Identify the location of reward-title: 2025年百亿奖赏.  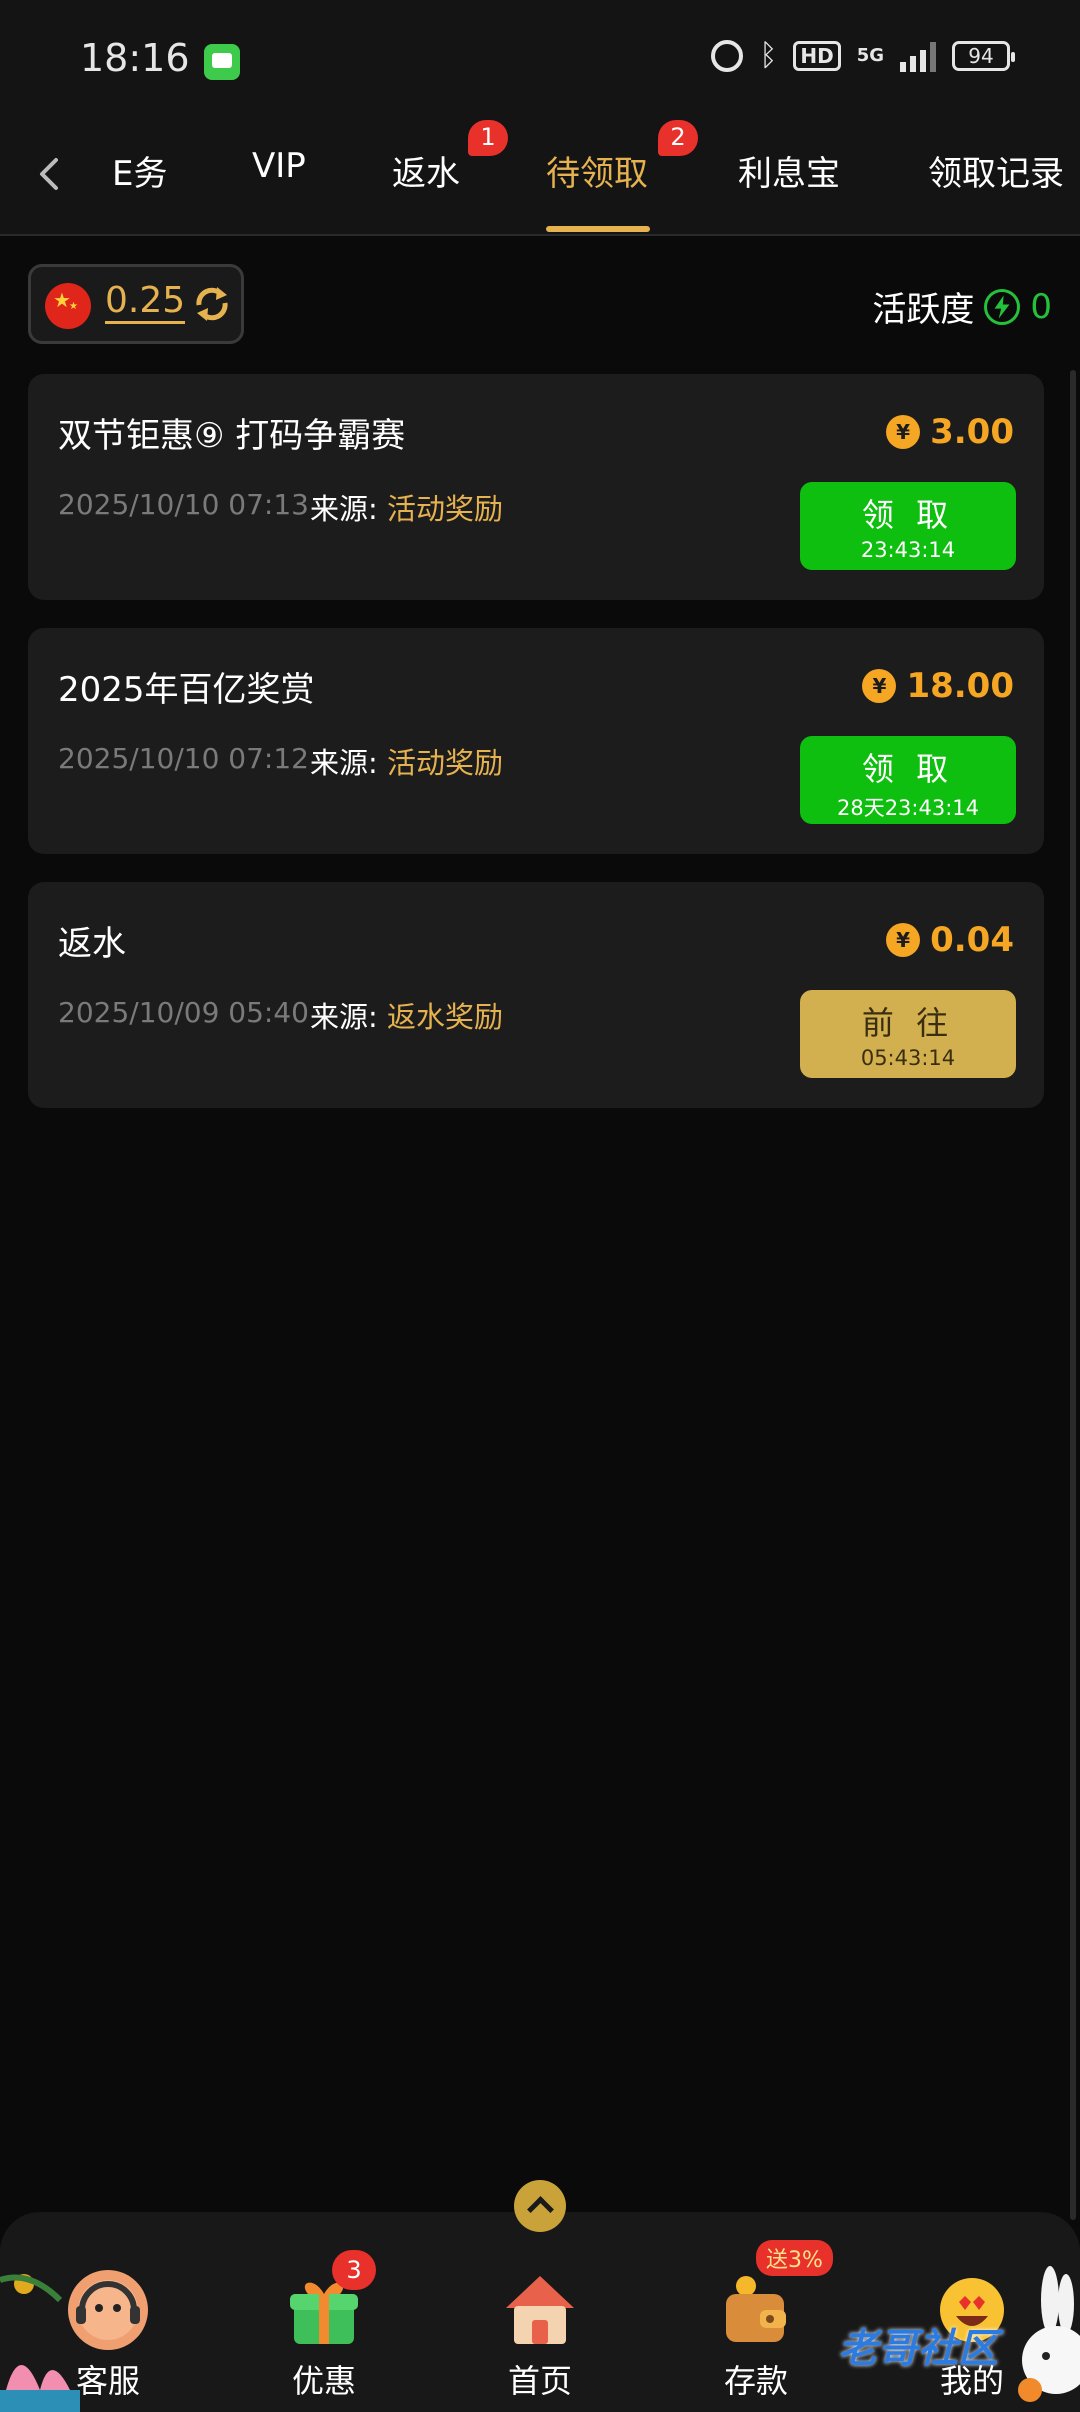
(186, 690).